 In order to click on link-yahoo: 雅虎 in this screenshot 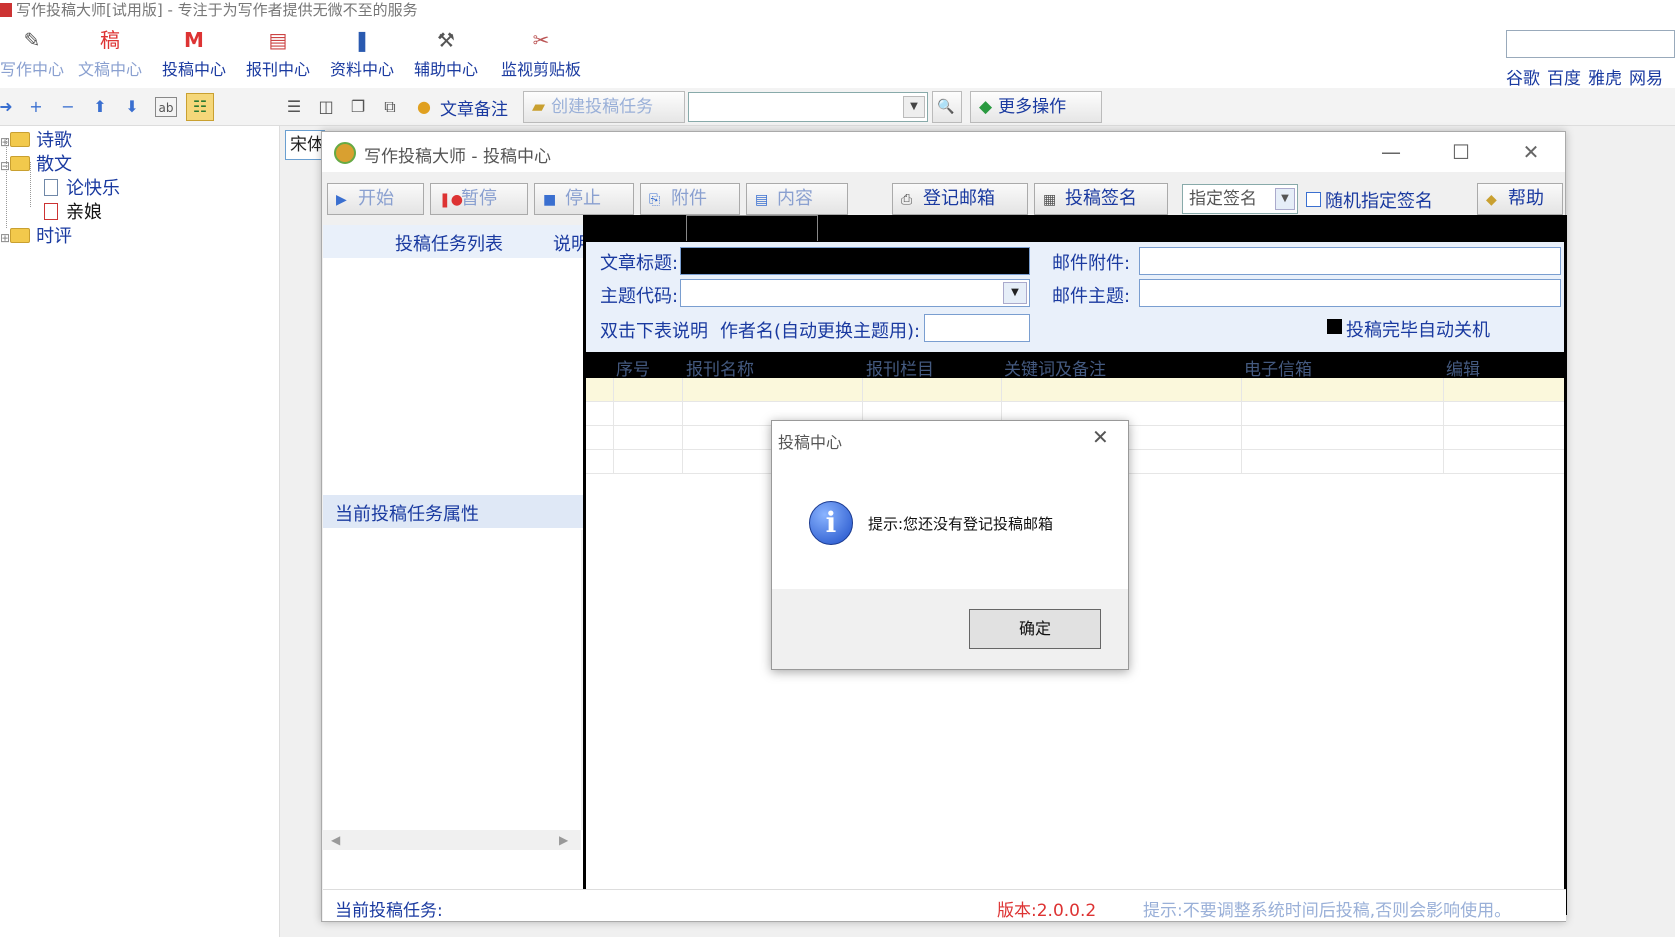, I will do `click(1605, 79)`.